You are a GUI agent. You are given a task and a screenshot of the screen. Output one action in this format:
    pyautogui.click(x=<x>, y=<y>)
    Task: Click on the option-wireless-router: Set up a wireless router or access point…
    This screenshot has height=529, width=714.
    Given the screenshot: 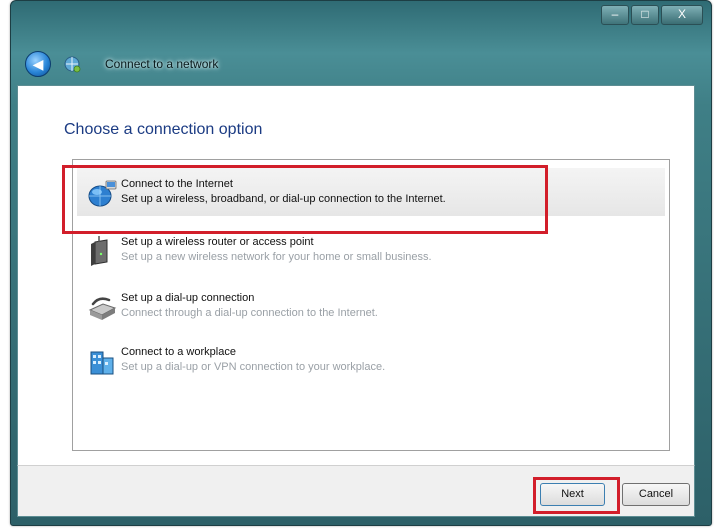 What is the action you would take?
    pyautogui.click(x=371, y=250)
    